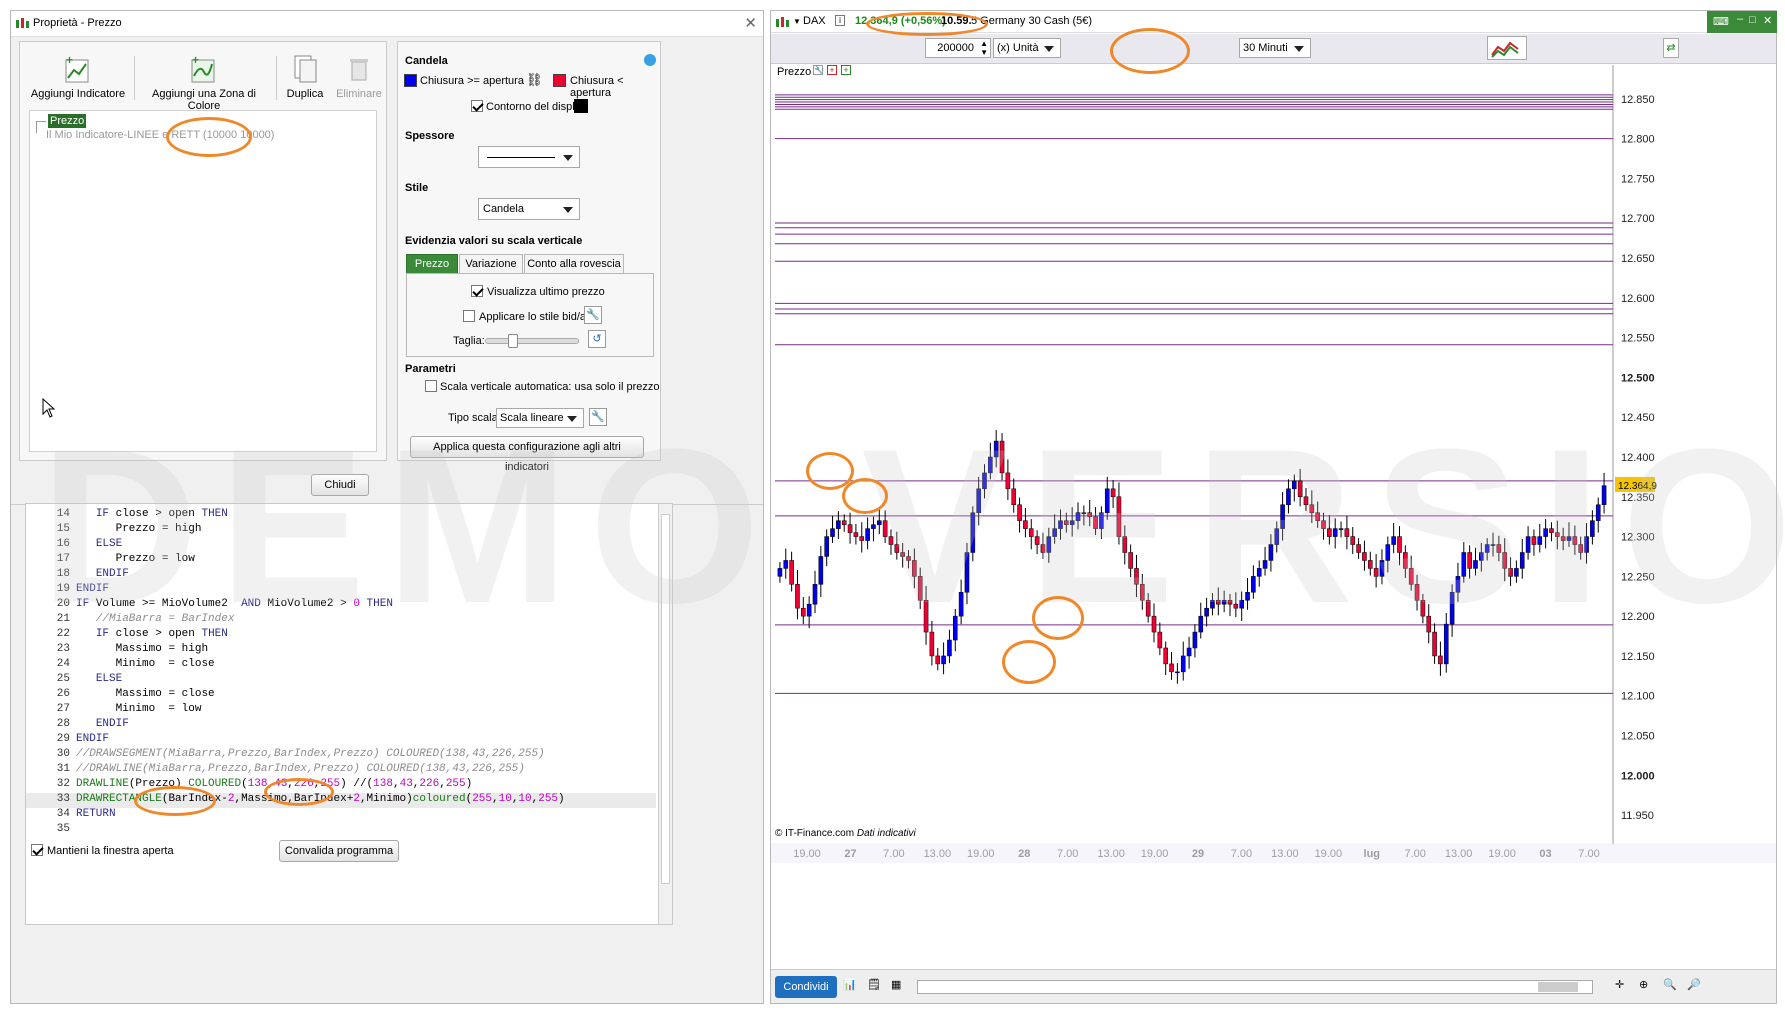 Image resolution: width=1785 pixels, height=1012 pixels. Describe the element at coordinates (63, 829) in the screenshot. I see `line-number: 35` at that location.